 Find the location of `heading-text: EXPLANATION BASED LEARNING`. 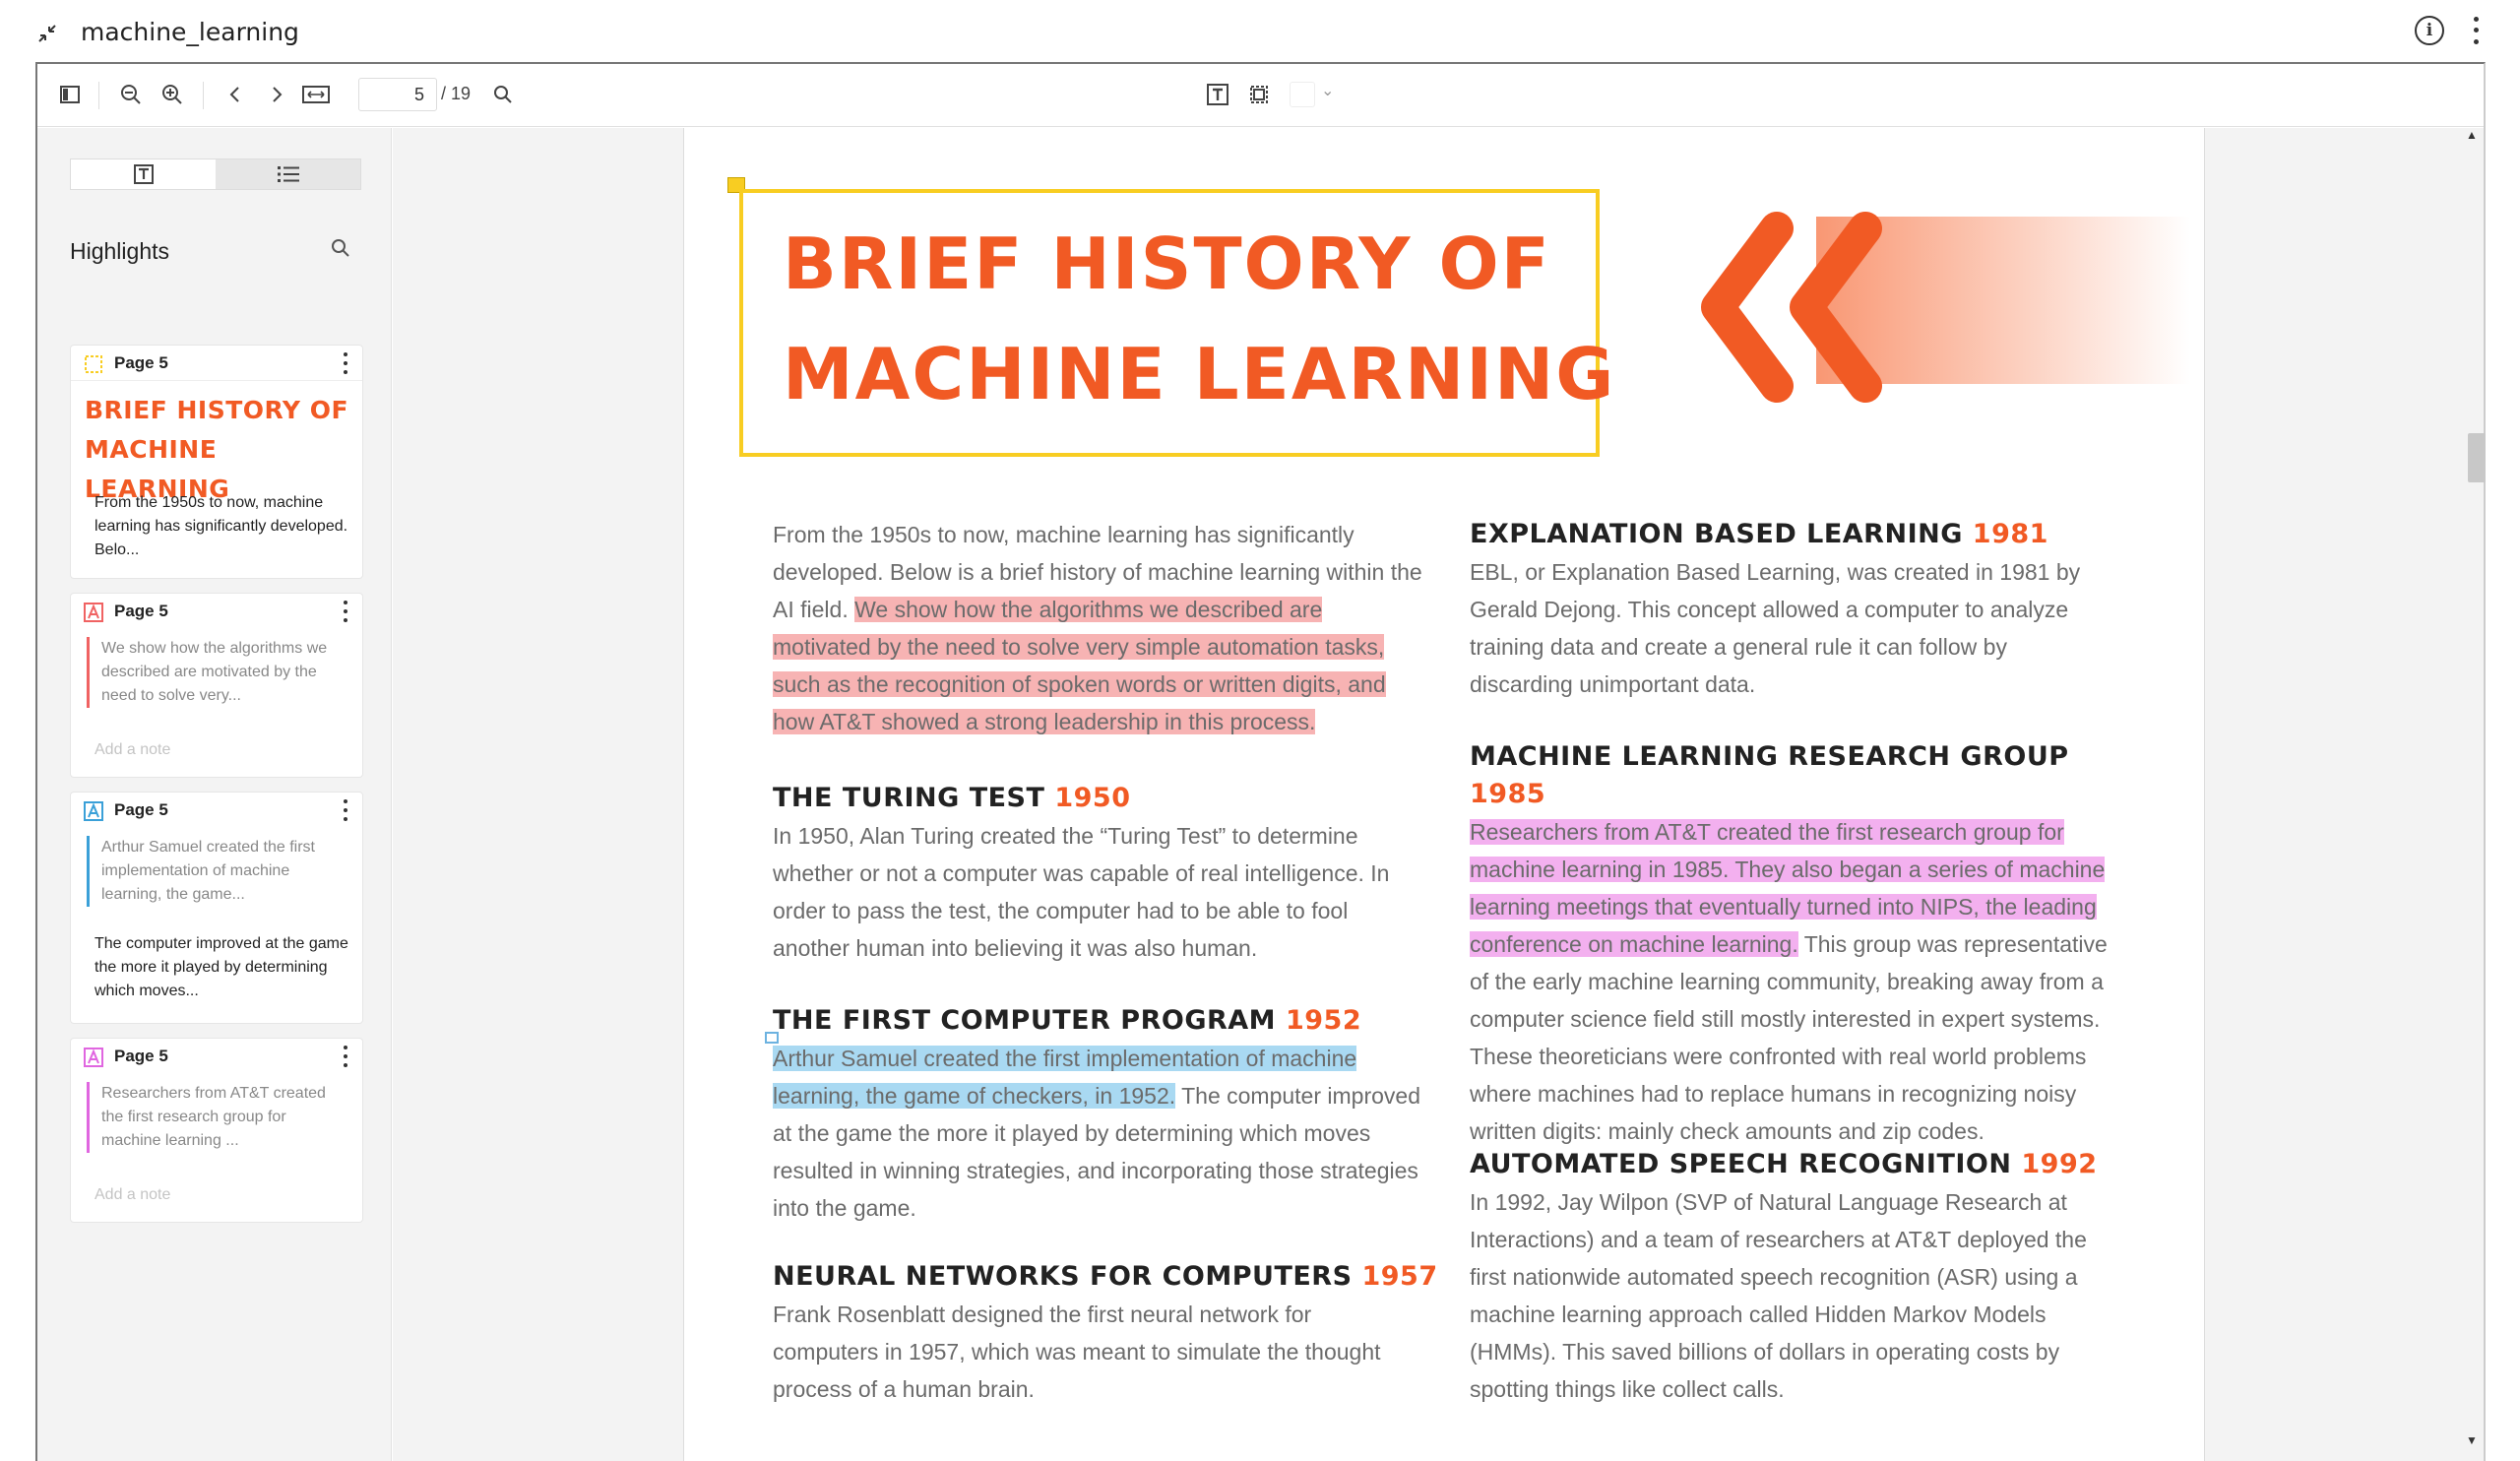

heading-text: EXPLANATION BASED LEARNING is located at coordinates (1716, 534).